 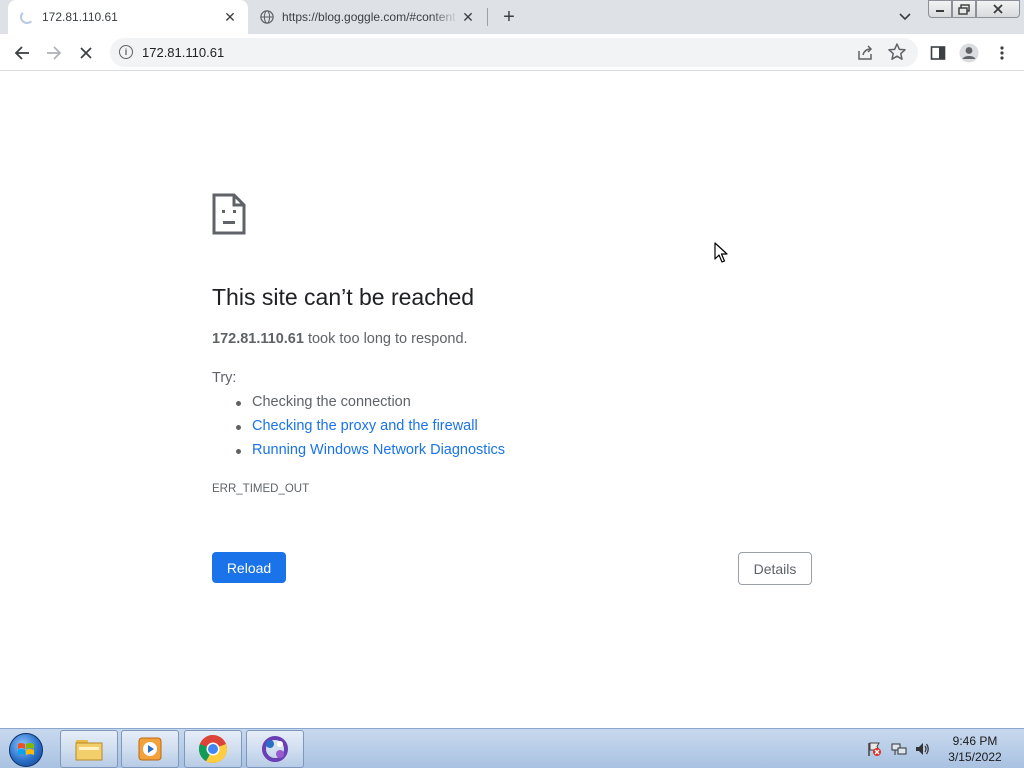 I want to click on chrome-icon, so click(x=213, y=749).